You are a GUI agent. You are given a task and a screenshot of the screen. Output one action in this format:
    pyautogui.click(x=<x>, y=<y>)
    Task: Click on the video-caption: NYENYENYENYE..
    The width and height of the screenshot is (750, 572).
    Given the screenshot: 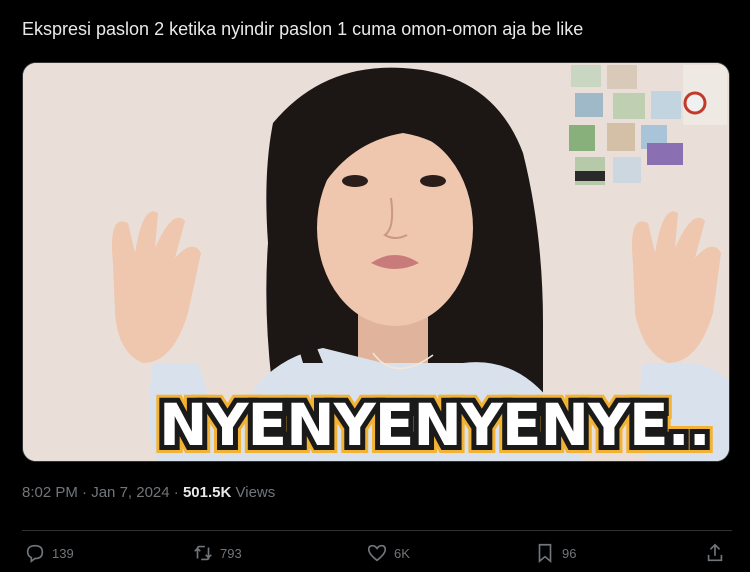 What is the action you would take?
    pyautogui.click(x=434, y=425)
    